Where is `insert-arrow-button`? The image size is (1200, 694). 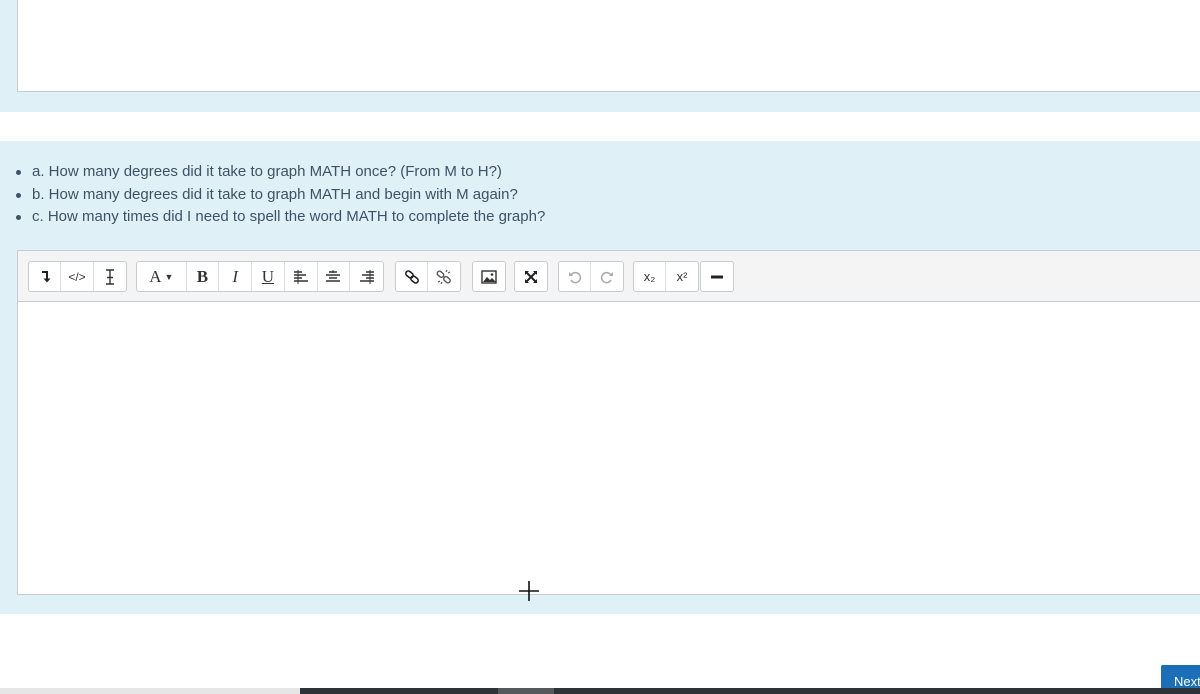 insert-arrow-button is located at coordinates (45, 276).